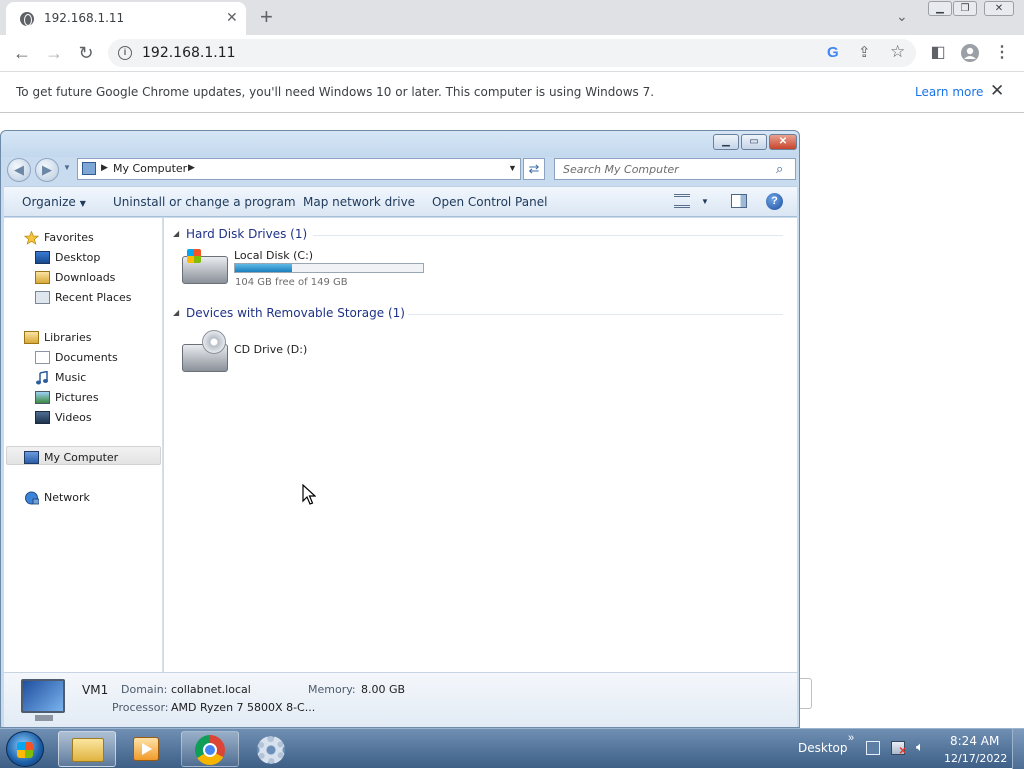  Describe the element at coordinates (332, 689) in the screenshot. I see `memory-label: Memory:` at that location.